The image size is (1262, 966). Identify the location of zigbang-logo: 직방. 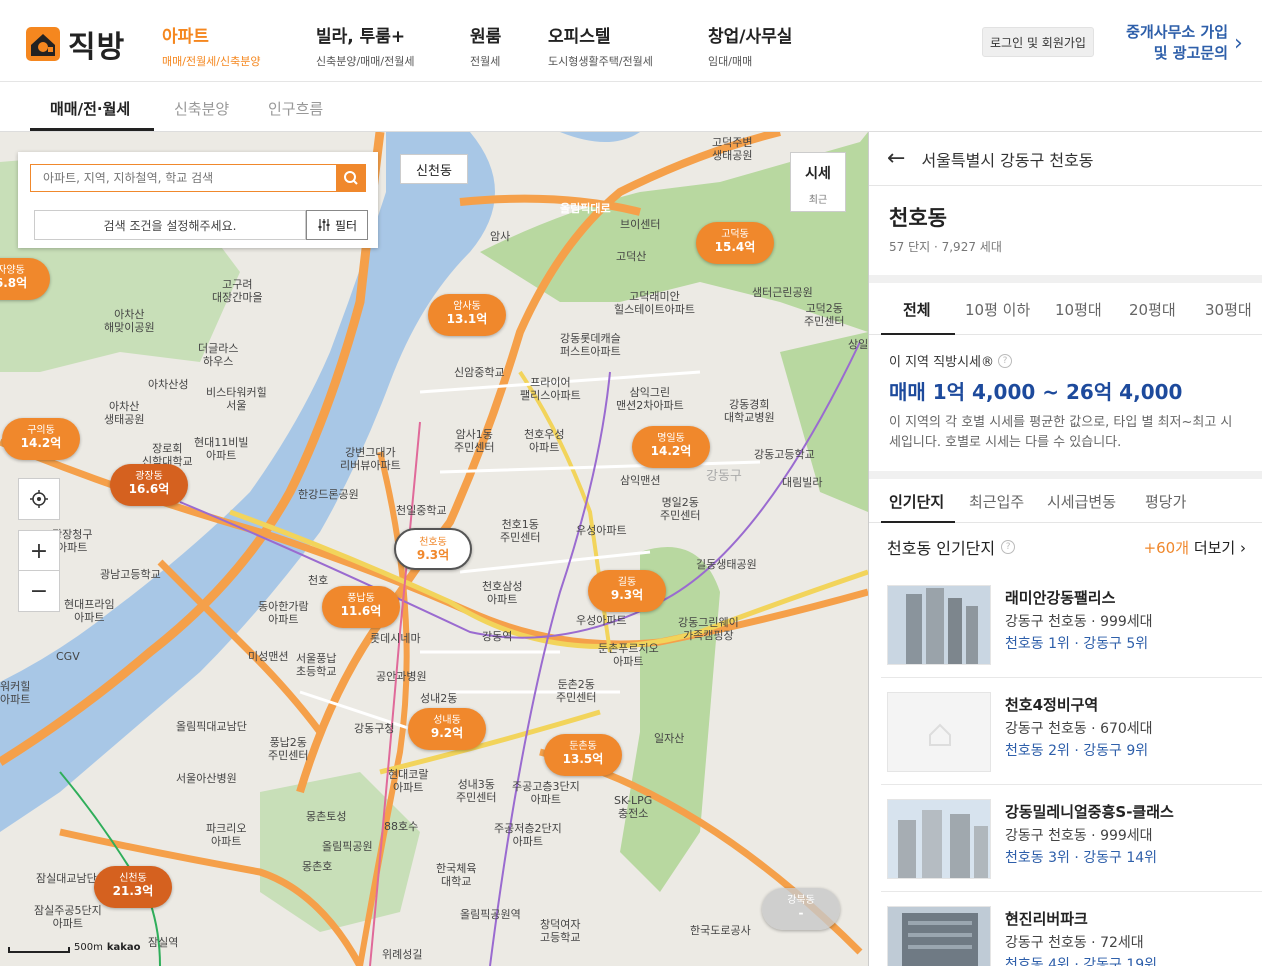
(74, 44).